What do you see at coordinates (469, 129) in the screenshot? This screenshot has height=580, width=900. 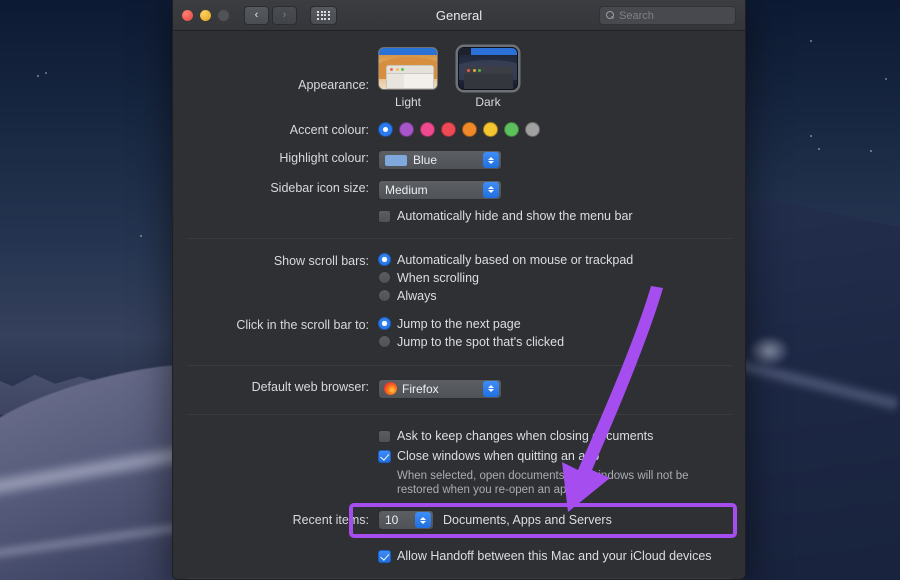 I see `accent-swatch-orange` at bounding box center [469, 129].